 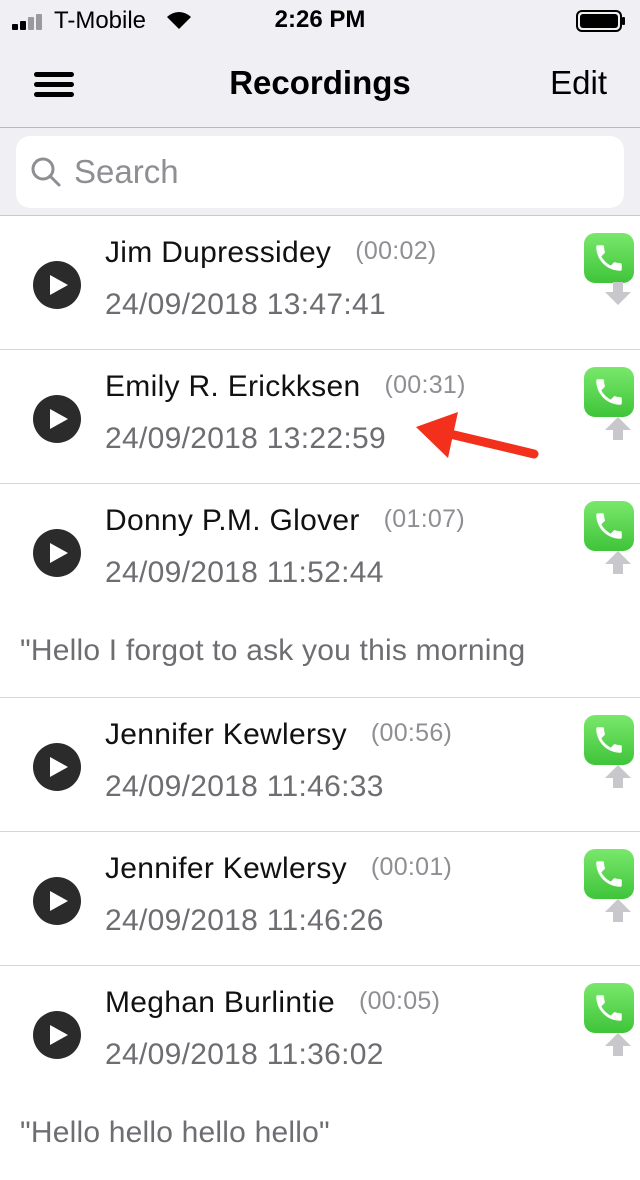 What do you see at coordinates (279, 868) in the screenshot?
I see `caller-name: Jennifer Kewlersy (00:01)` at bounding box center [279, 868].